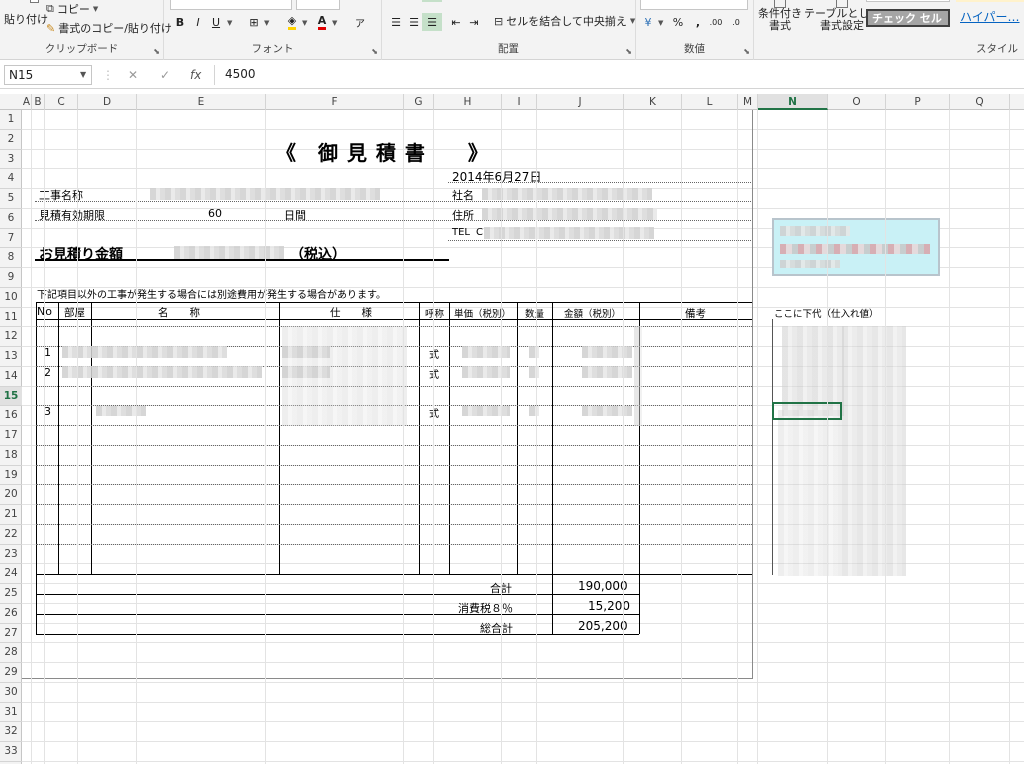  Describe the element at coordinates (748, 102) in the screenshot. I see `column-header-m: M` at that location.